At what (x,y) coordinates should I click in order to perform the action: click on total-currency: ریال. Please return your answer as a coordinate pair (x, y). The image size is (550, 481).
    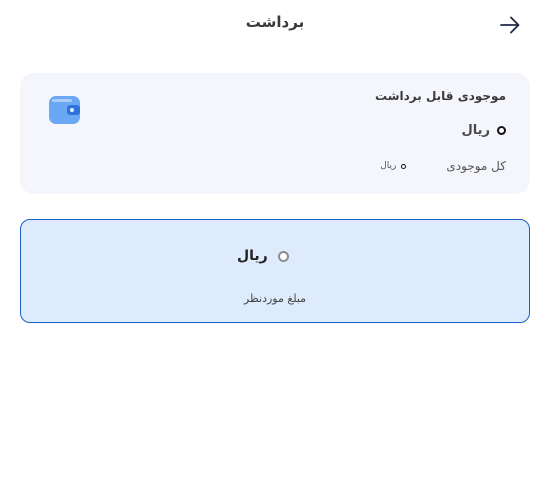
    Looking at the image, I should click on (388, 166).